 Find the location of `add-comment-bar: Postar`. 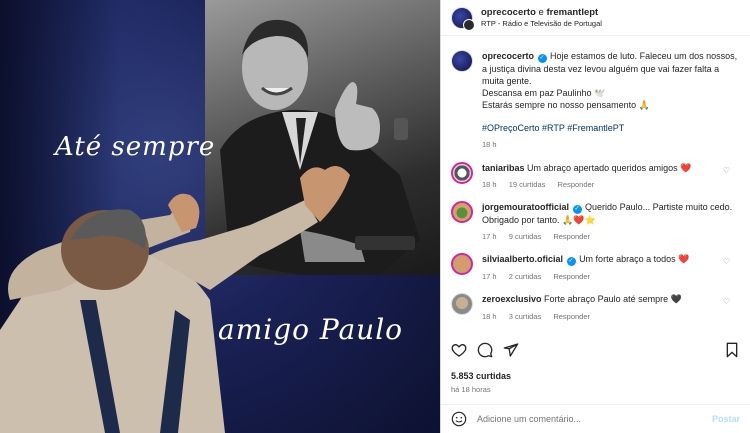

add-comment-bar: Postar is located at coordinates (595, 418).